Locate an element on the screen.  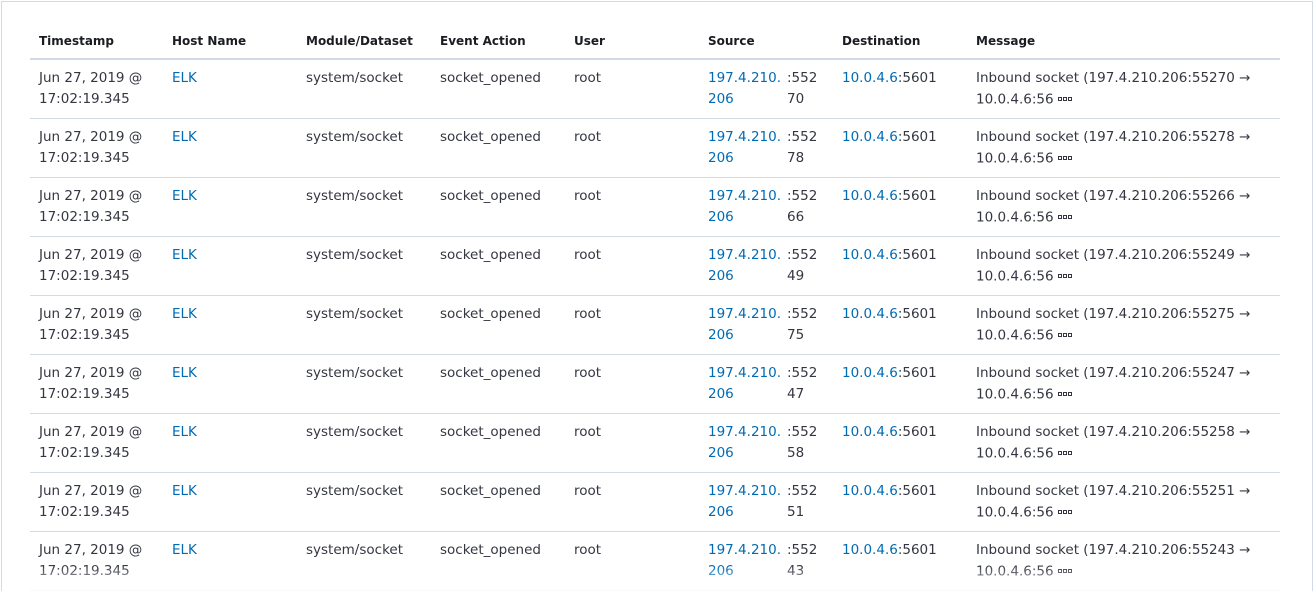
column-header-message: Message is located at coordinates (1123, 41).